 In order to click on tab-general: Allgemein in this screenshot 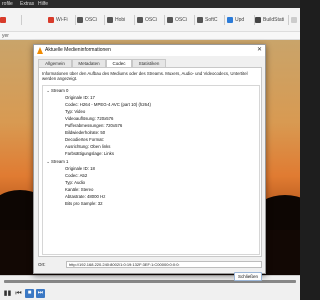, I will do `click(55, 63)`.